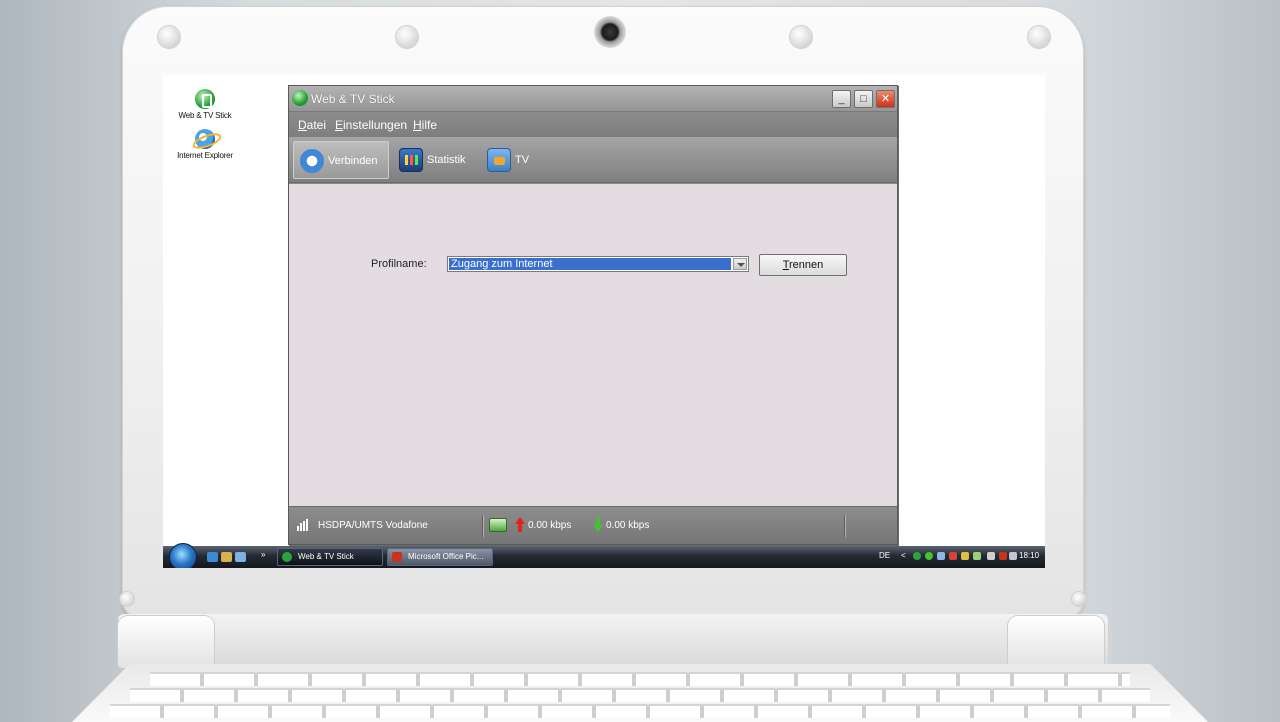 This screenshot has height=722, width=1280. I want to click on tv-icon, so click(499, 160).